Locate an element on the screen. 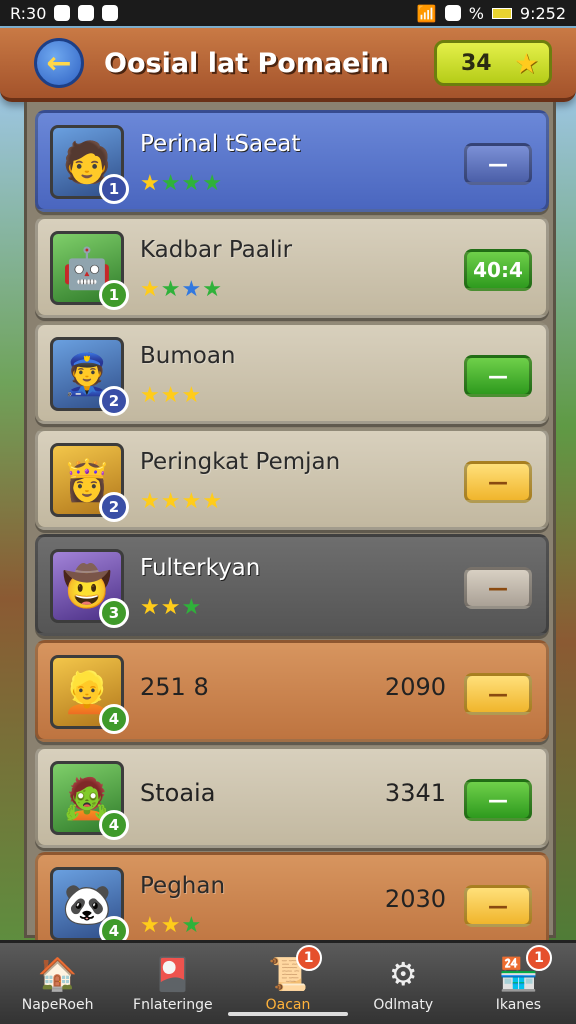 This screenshot has width=576, height=1024. app-icon is located at coordinates (86, 13).